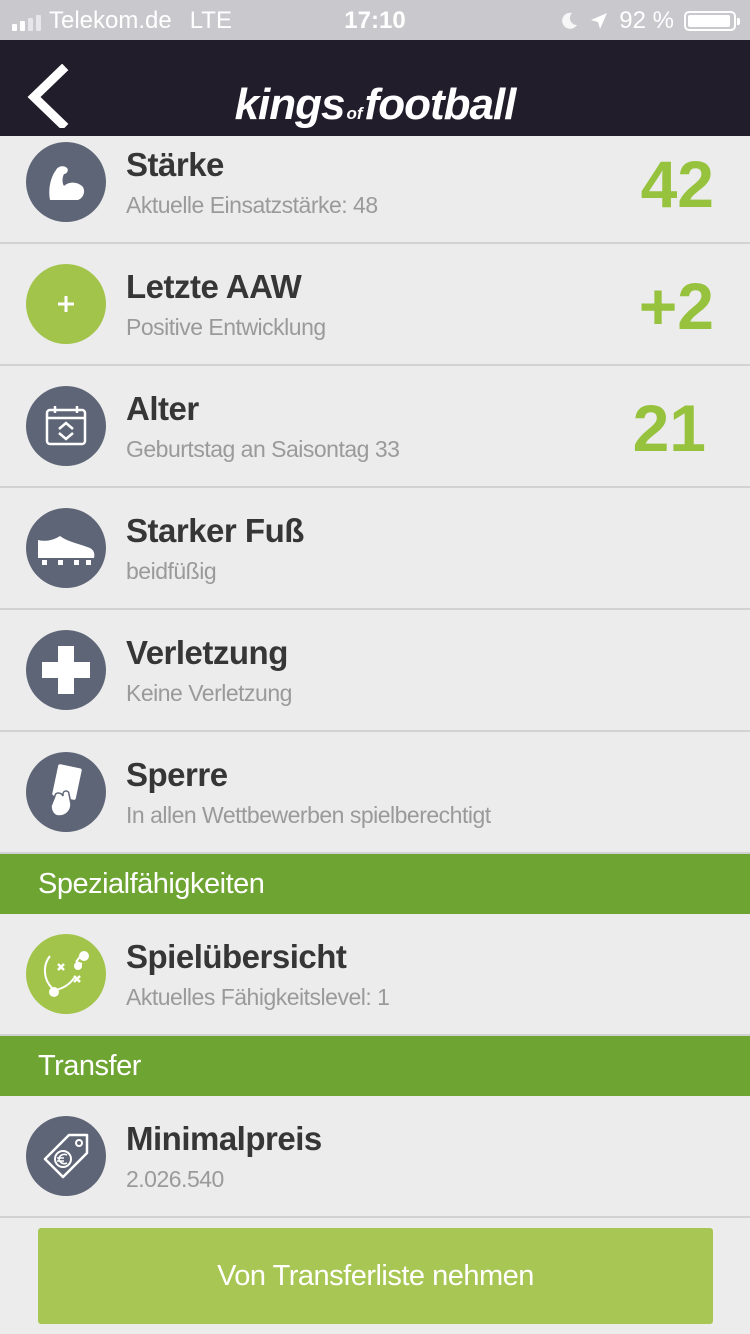  What do you see at coordinates (676, 306) in the screenshot?
I see `aaw-value: +2` at bounding box center [676, 306].